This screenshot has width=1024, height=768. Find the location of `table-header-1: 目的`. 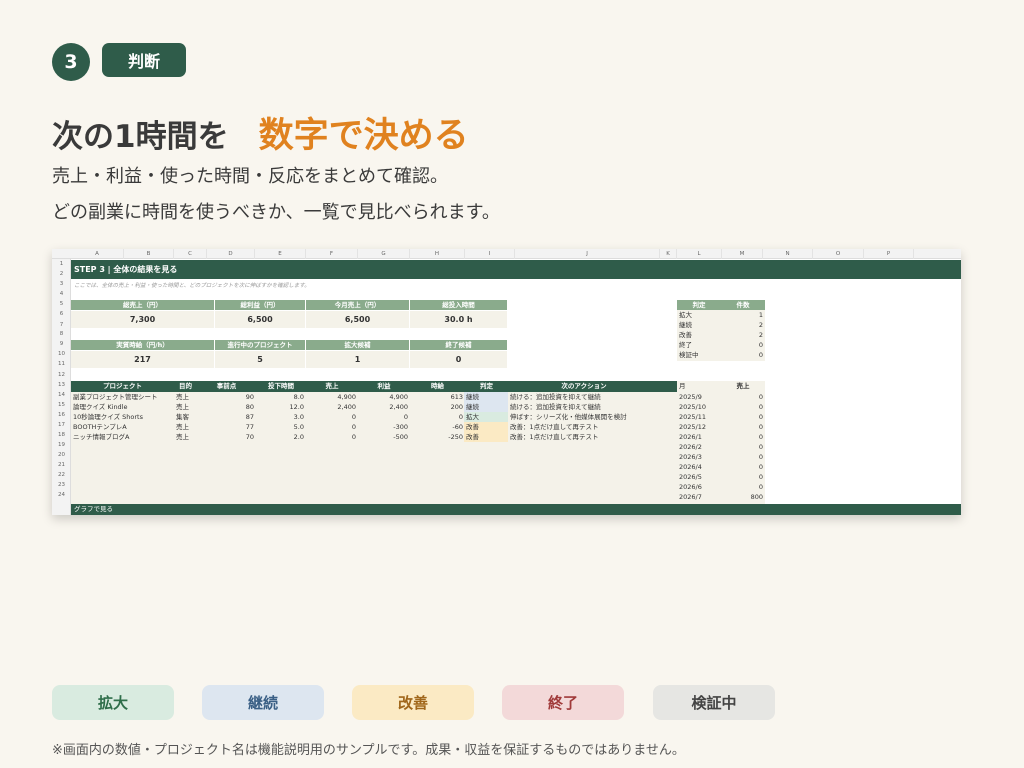

table-header-1: 目的 is located at coordinates (185, 386).